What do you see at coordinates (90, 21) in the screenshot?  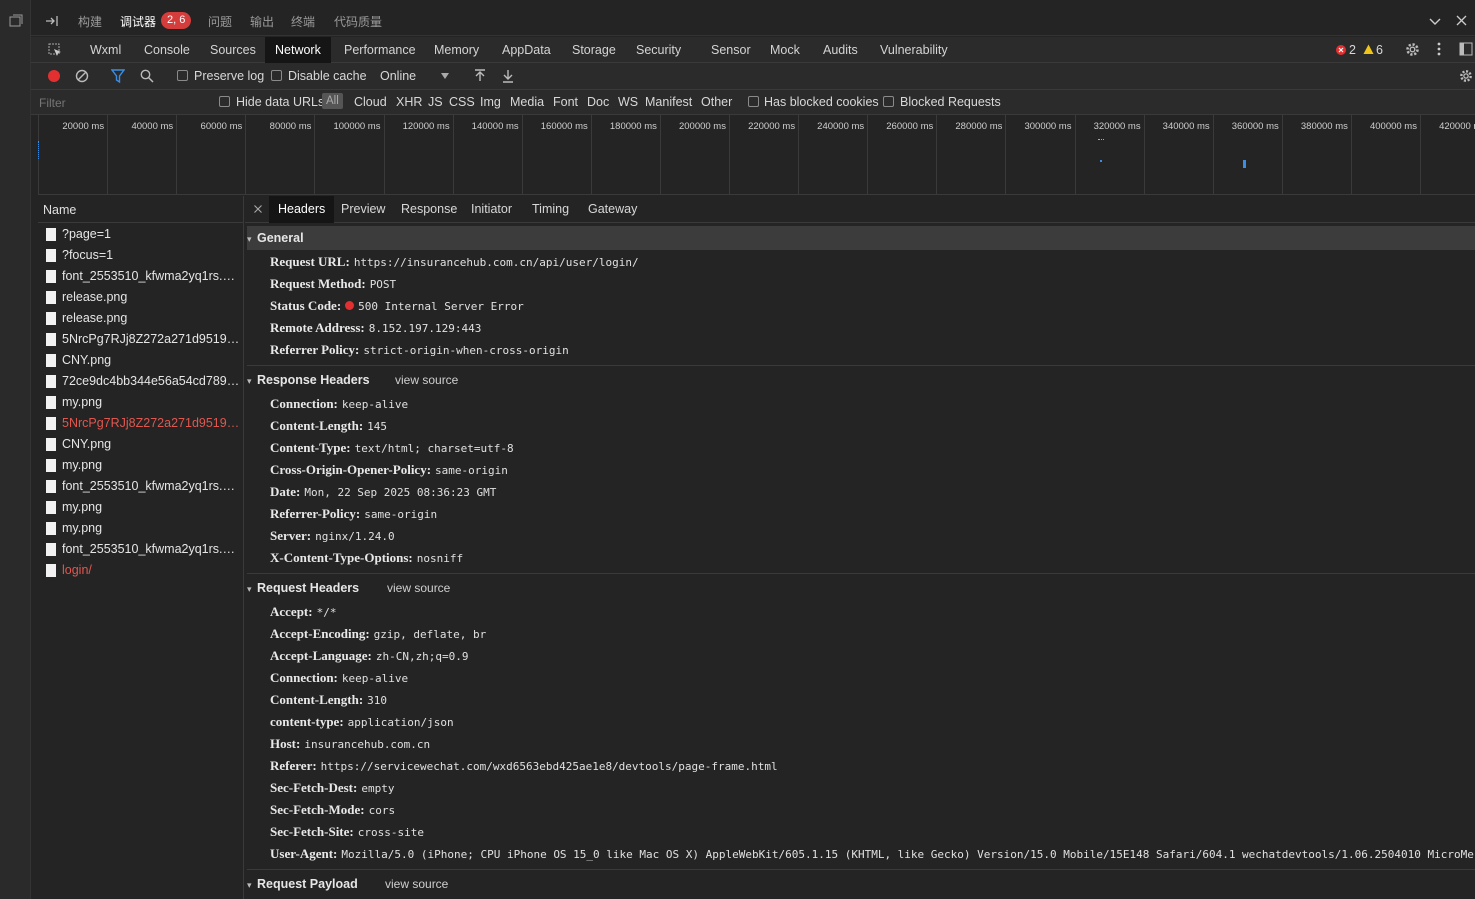 I see `toptab-build: 构建` at bounding box center [90, 21].